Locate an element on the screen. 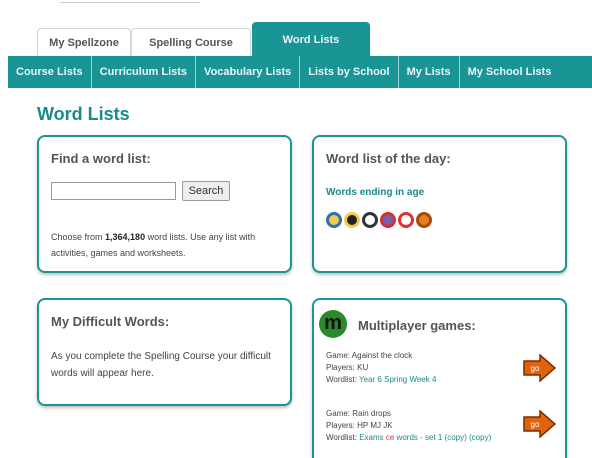  tab-my-spellzone: My Spellzone is located at coordinates (84, 42).